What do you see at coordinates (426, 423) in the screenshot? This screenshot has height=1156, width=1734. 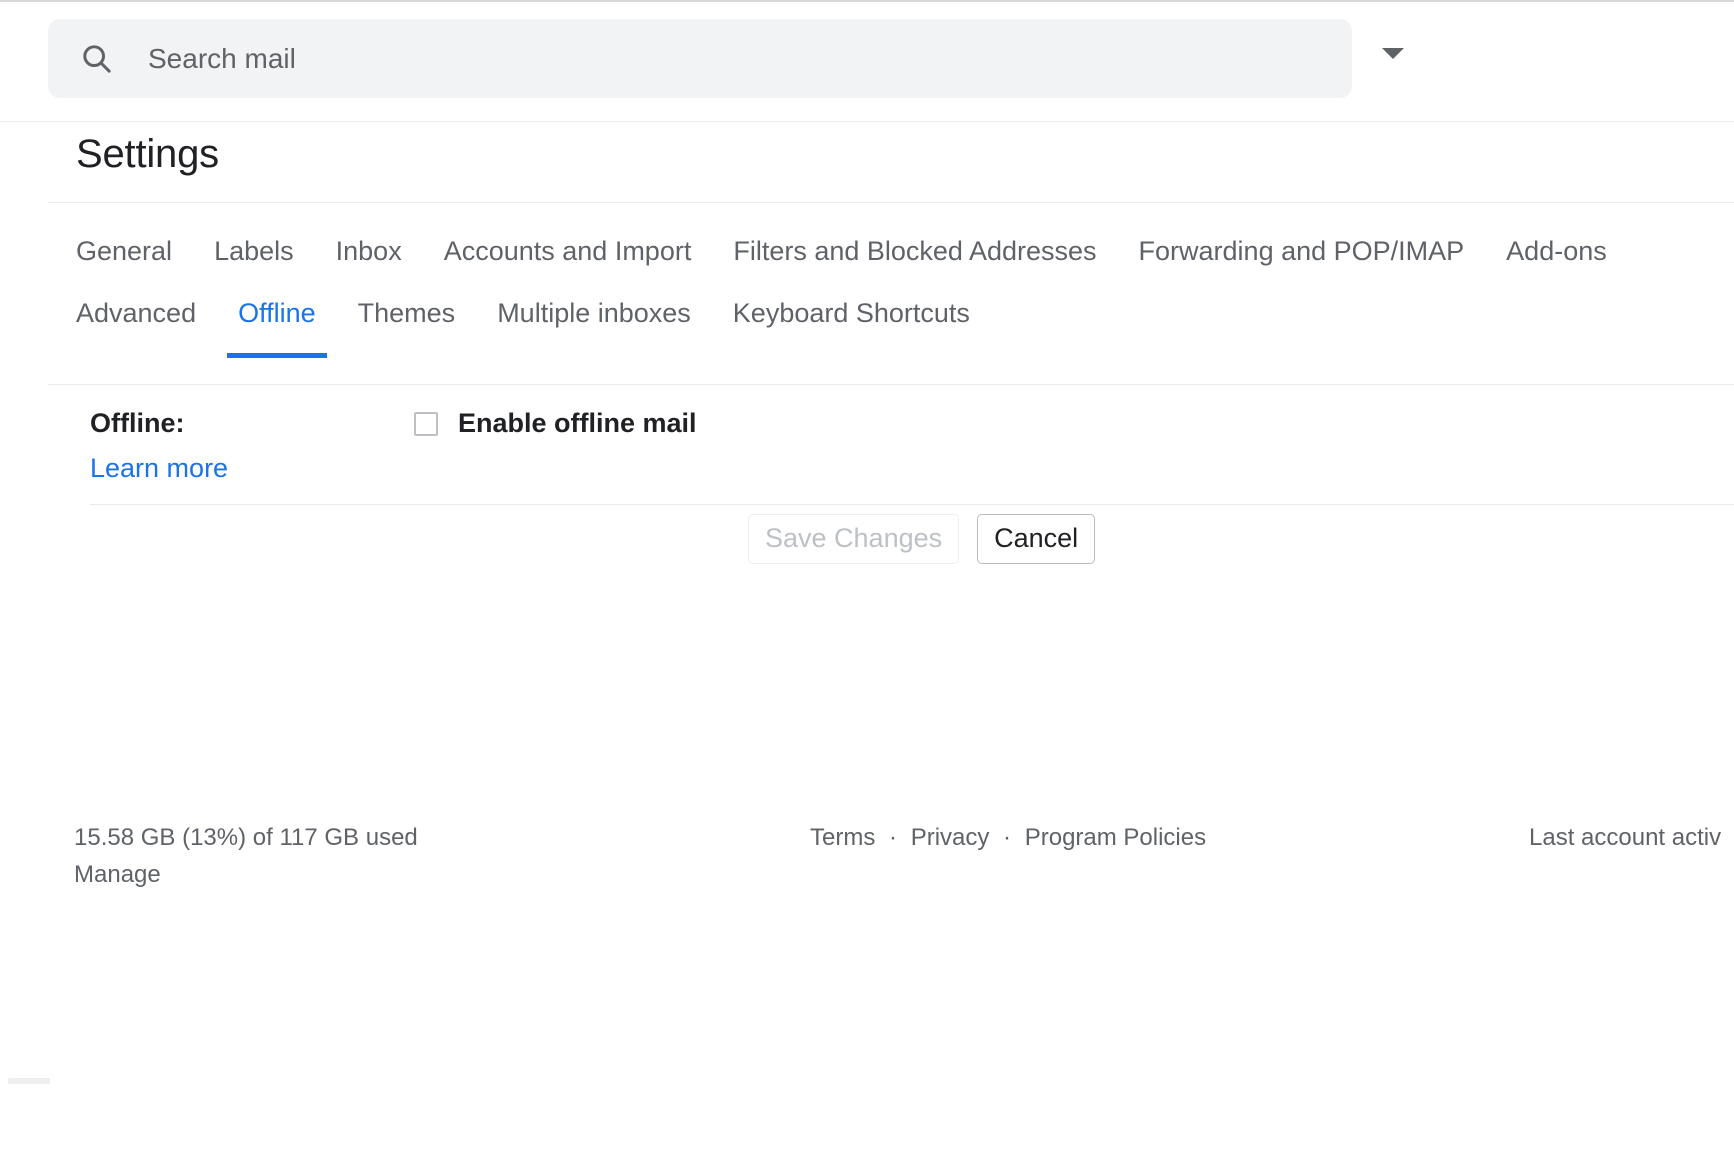 I see `enable-offline-mail-checkbox` at bounding box center [426, 423].